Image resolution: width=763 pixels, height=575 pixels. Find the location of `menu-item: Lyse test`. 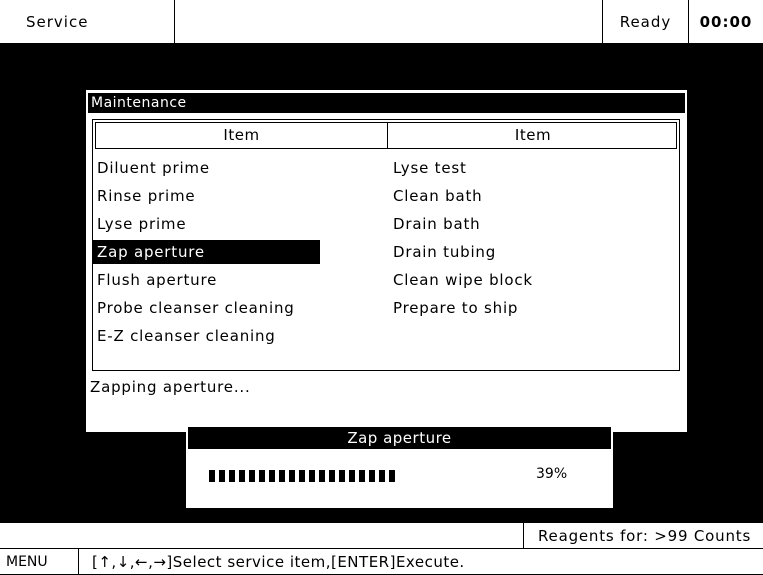

menu-item: Lyse test is located at coordinates (428, 168).